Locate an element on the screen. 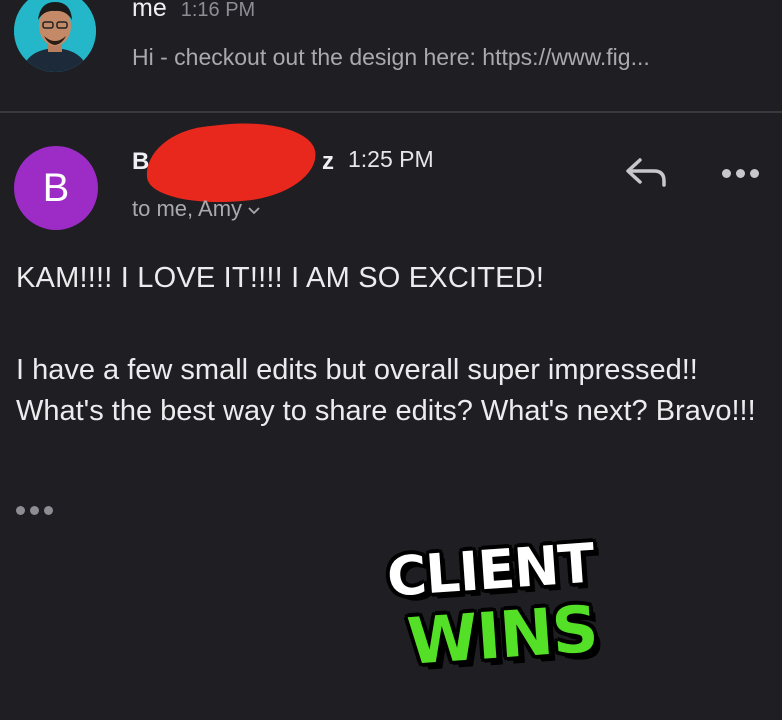  overlay-title-line2: WINS is located at coordinates (502, 636).